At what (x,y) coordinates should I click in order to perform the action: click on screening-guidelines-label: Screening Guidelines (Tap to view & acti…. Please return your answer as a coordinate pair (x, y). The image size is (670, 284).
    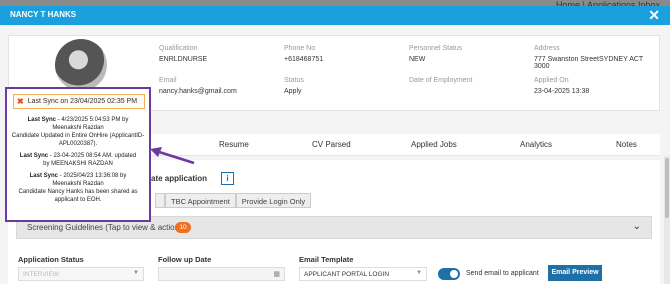
    Looking at the image, I should click on (104, 227).